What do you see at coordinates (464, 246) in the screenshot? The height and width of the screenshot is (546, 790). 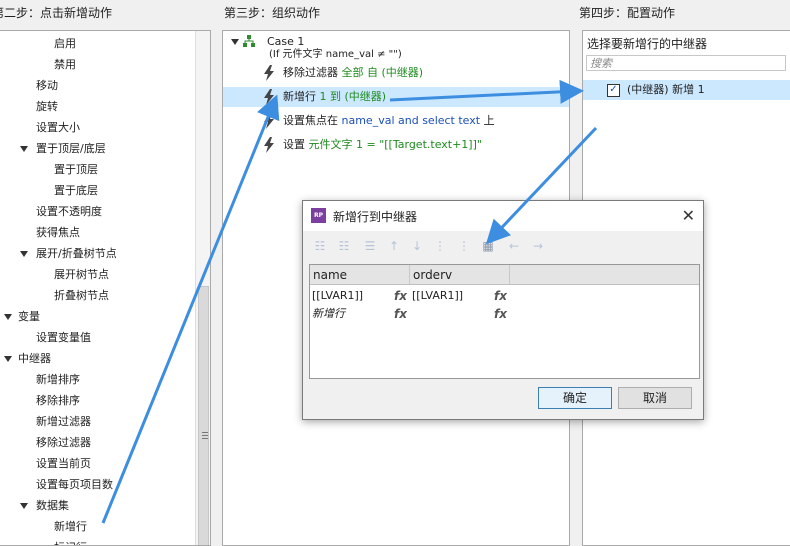 I see `insert-column-right-icon: ⋮` at bounding box center [464, 246].